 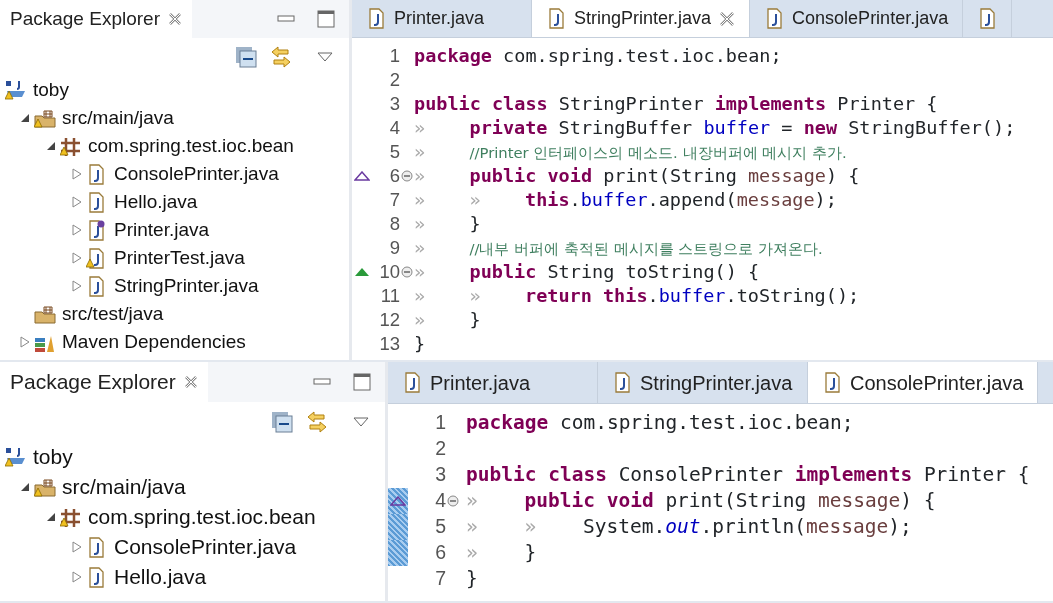 What do you see at coordinates (676, 104) in the screenshot?
I see `code-line: public class StringPrinter implements Printer {` at bounding box center [676, 104].